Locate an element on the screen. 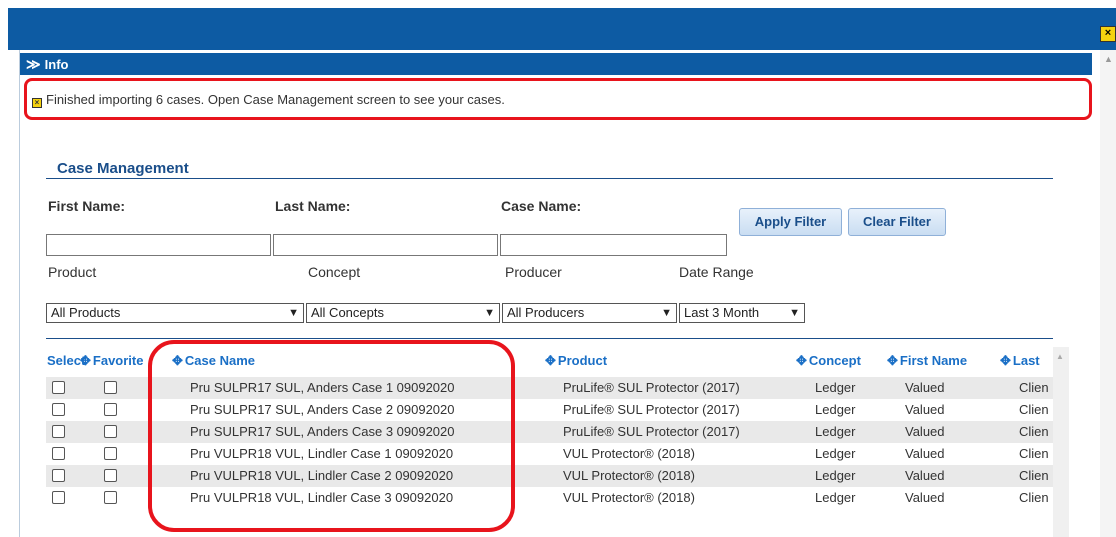 Image resolution: width=1116 pixels, height=537 pixels. apply-filter-button: Apply Filter is located at coordinates (790, 222).